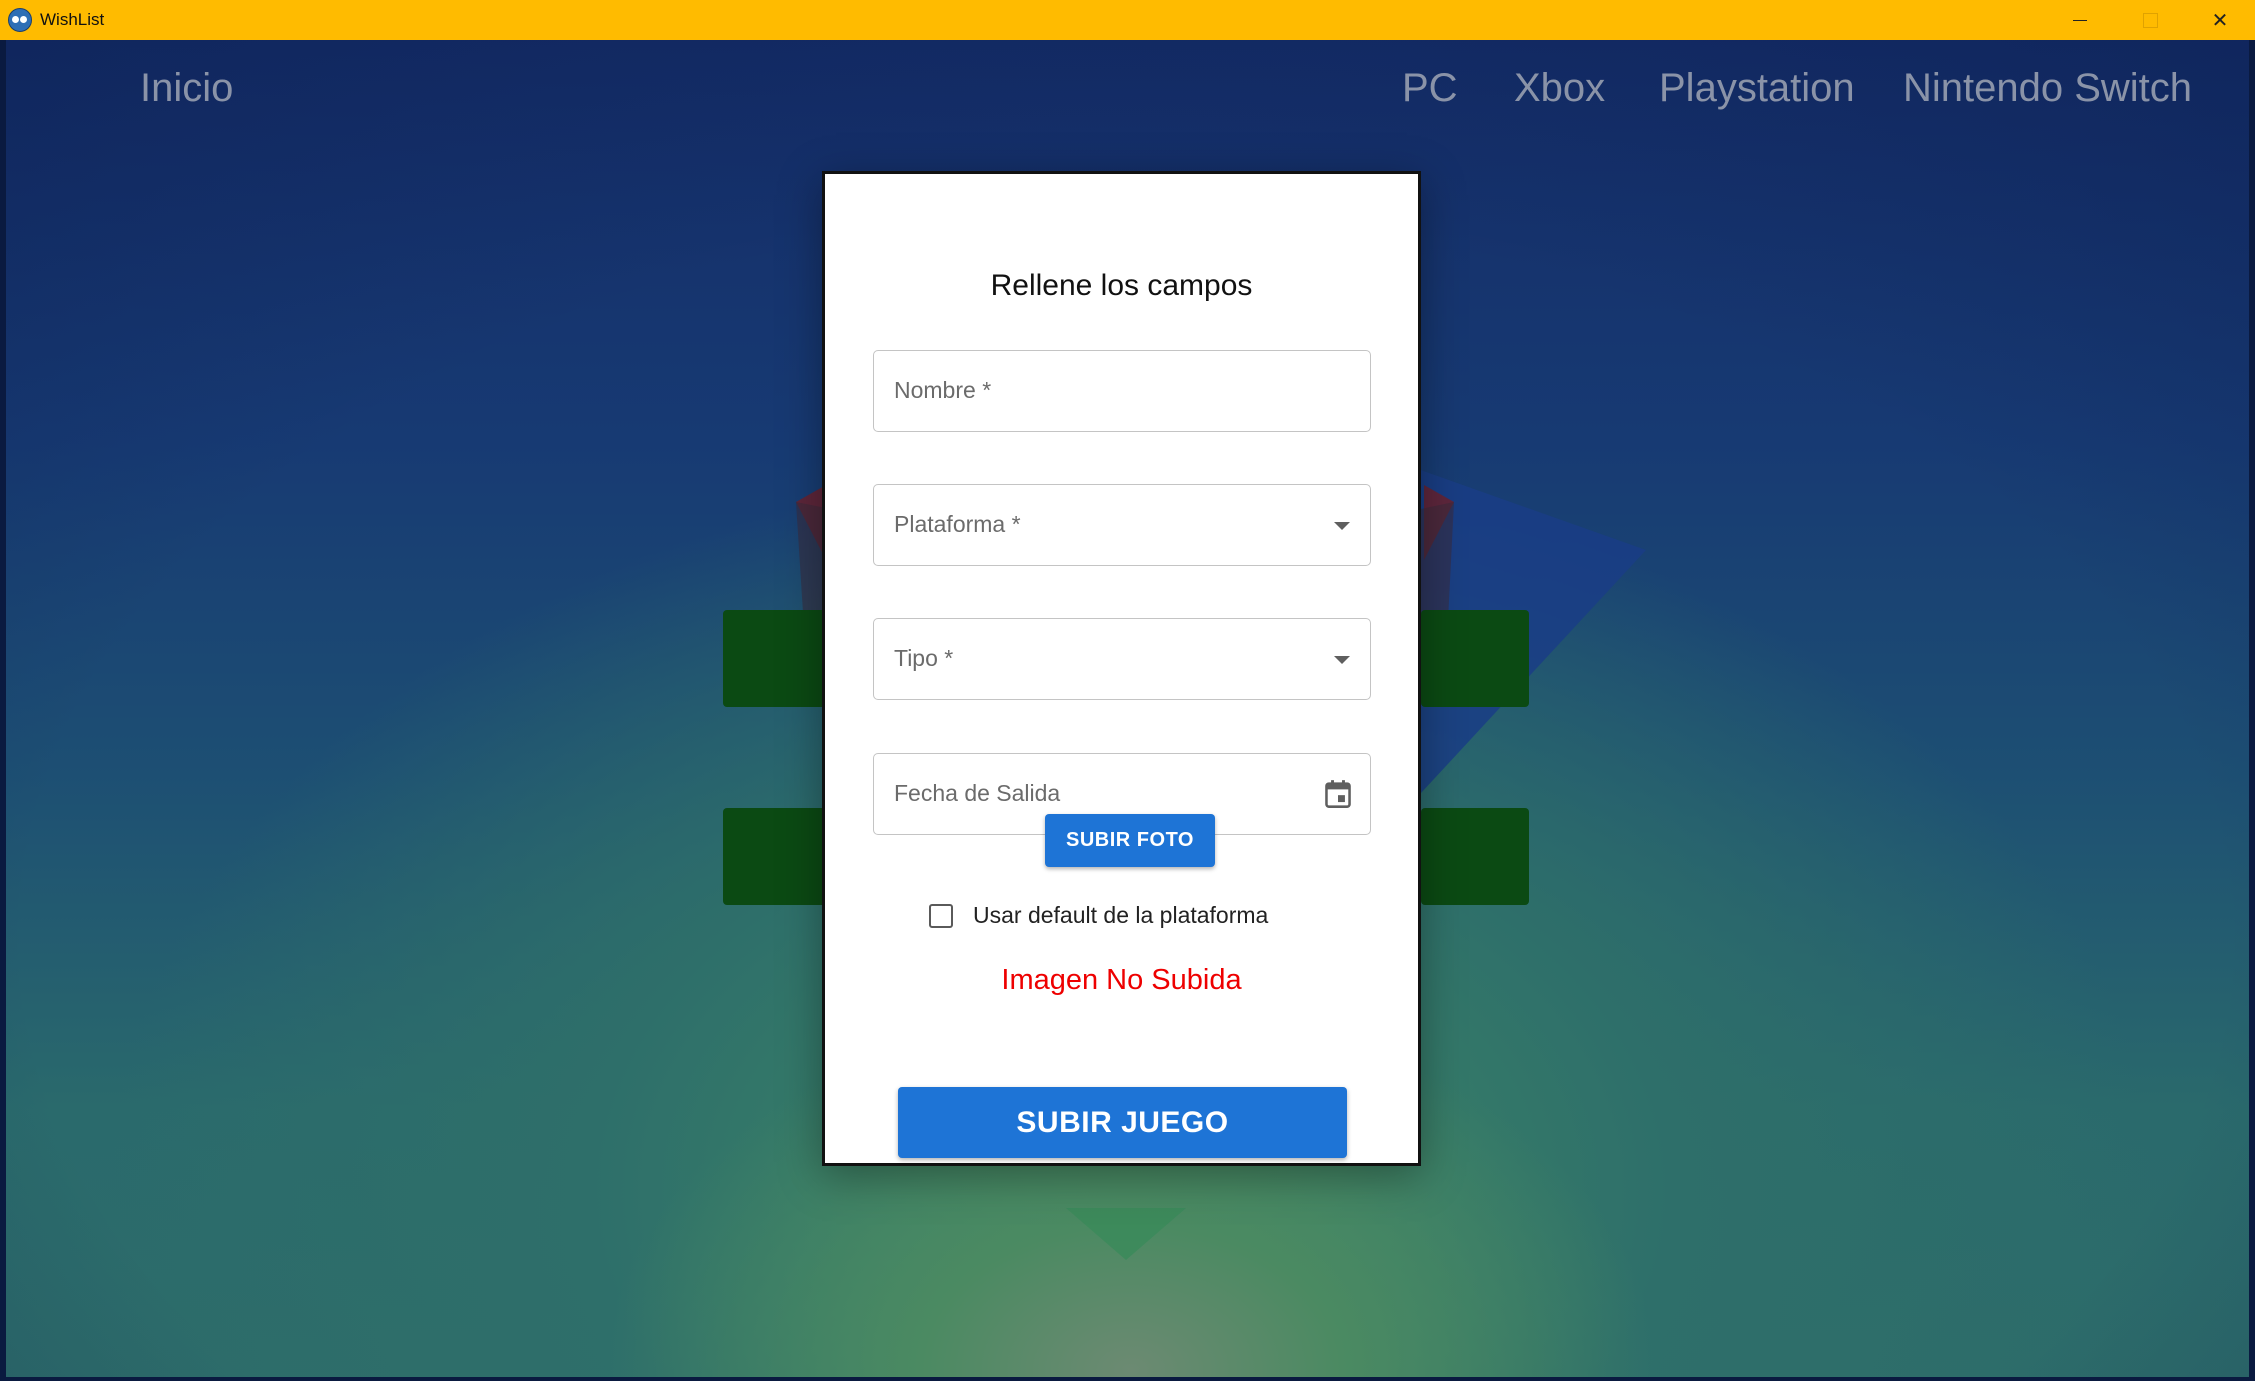  I want to click on bg-green-bar-right-bottom, so click(1475, 856).